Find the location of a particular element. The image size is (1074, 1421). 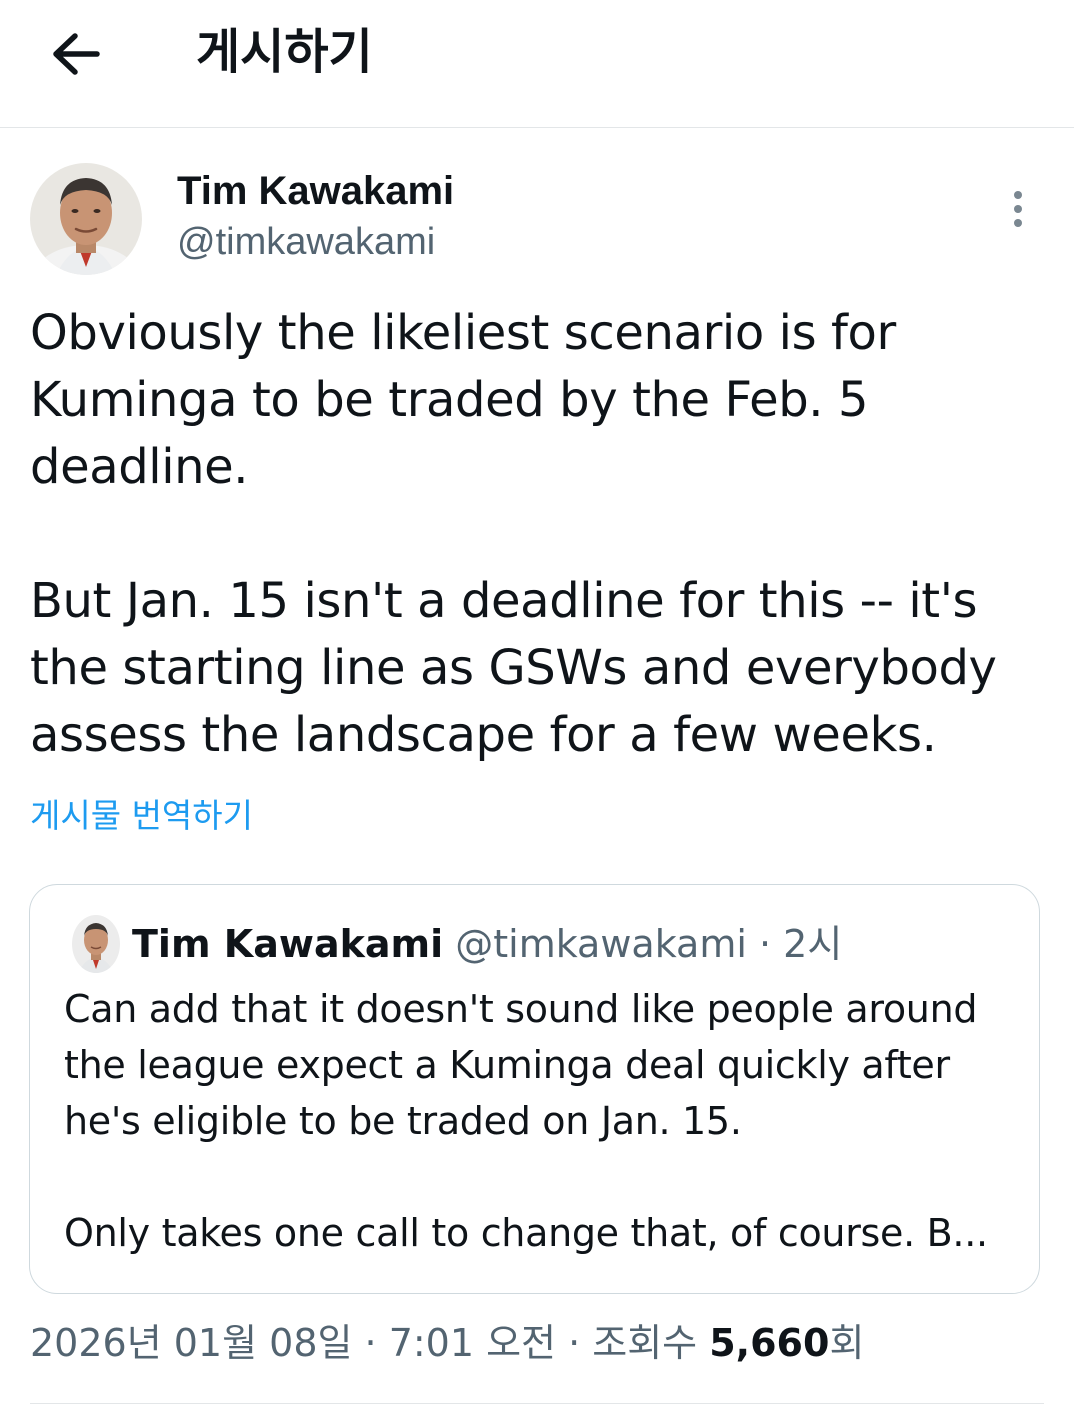

view-count-suffix: 회 is located at coordinates (847, 1343).